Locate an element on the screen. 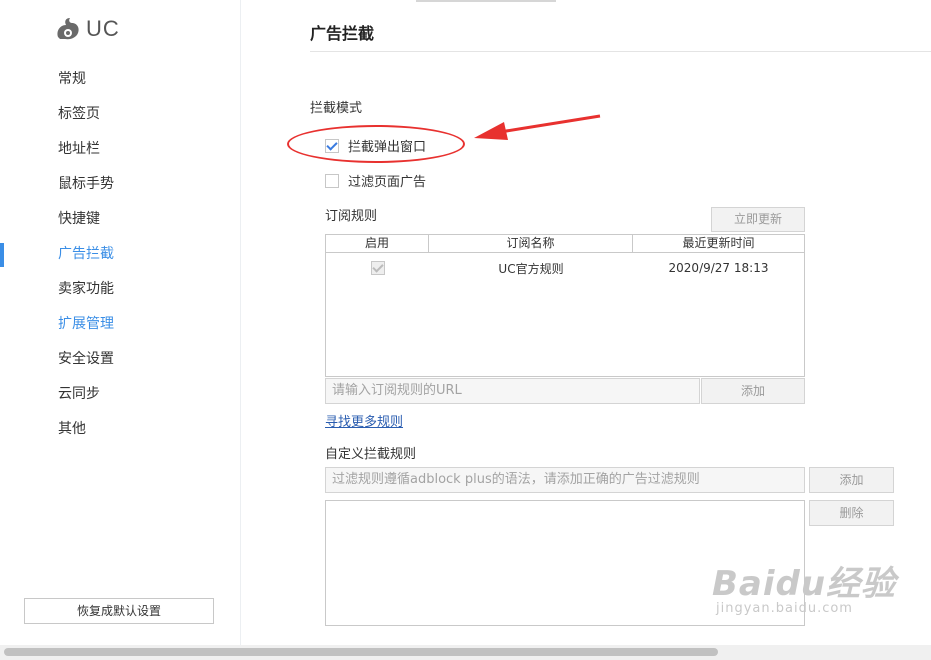 The image size is (931, 660). watermark-brand: Baidu经验 is located at coordinates (804, 584).